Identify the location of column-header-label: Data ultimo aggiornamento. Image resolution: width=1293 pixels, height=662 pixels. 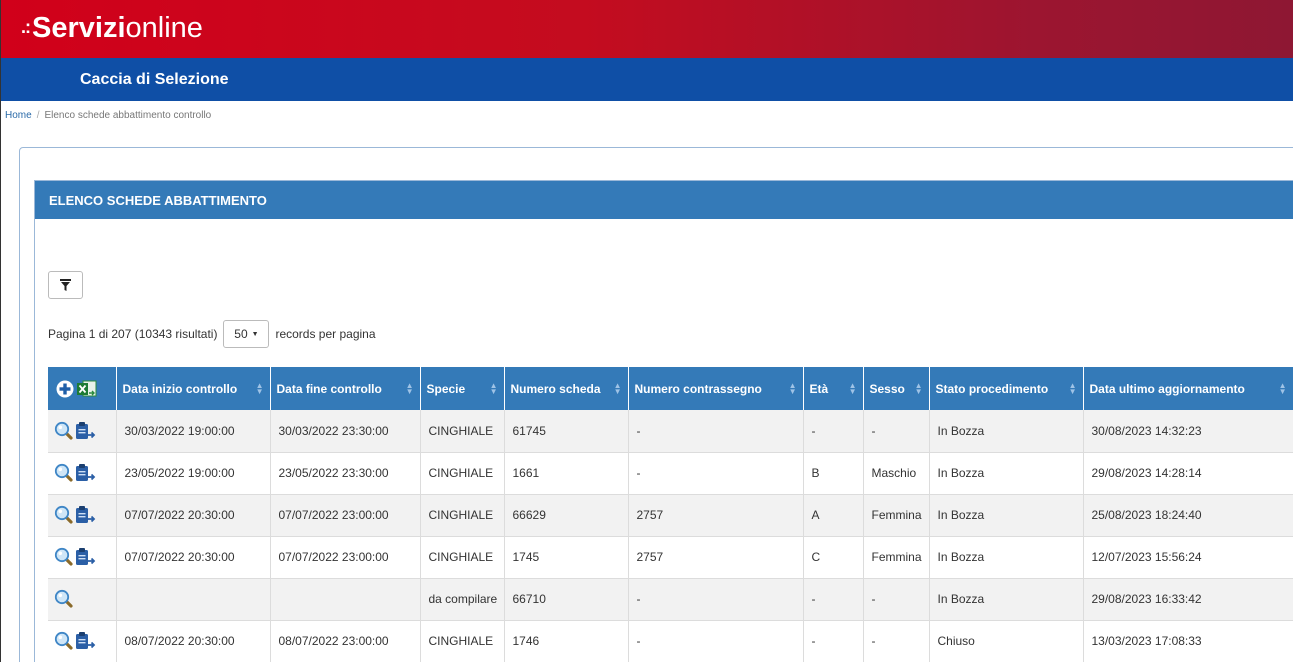
(1167, 388).